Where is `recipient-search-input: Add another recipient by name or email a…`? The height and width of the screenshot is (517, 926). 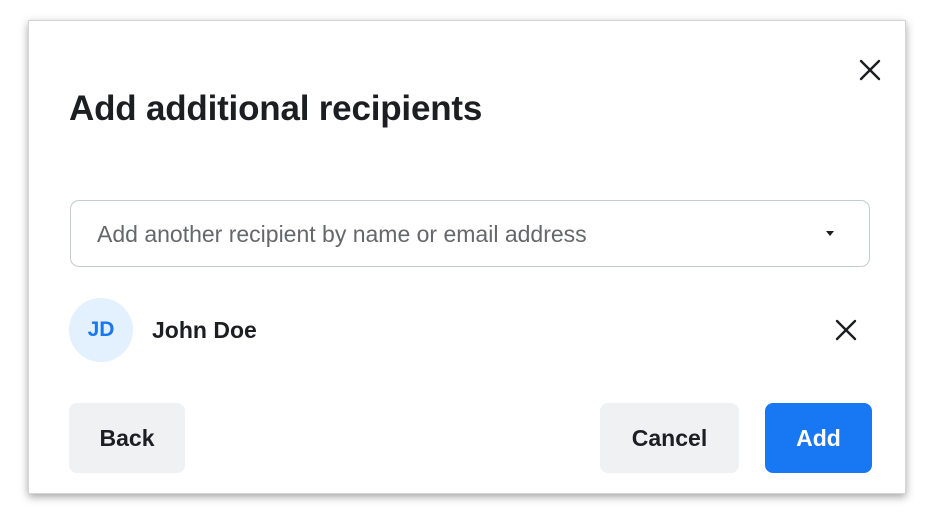
recipient-search-input: Add another recipient by name or email a… is located at coordinates (470, 233).